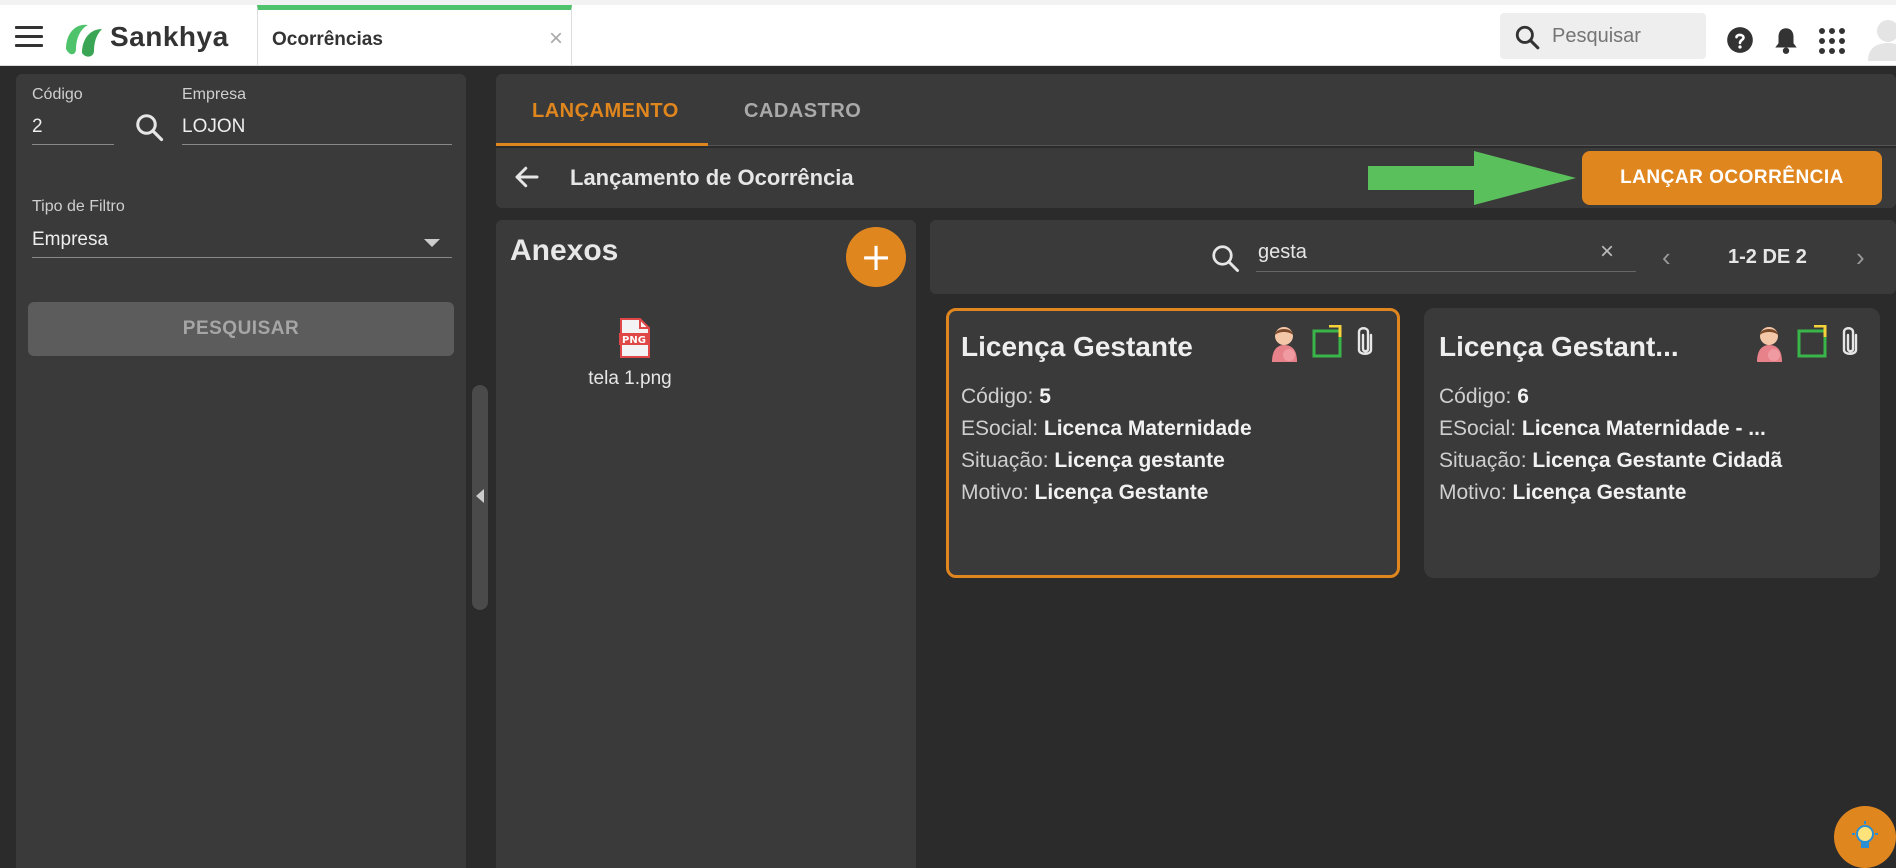  Describe the element at coordinates (802, 111) in the screenshot. I see `tab-cadastro: CADASTRO` at that location.